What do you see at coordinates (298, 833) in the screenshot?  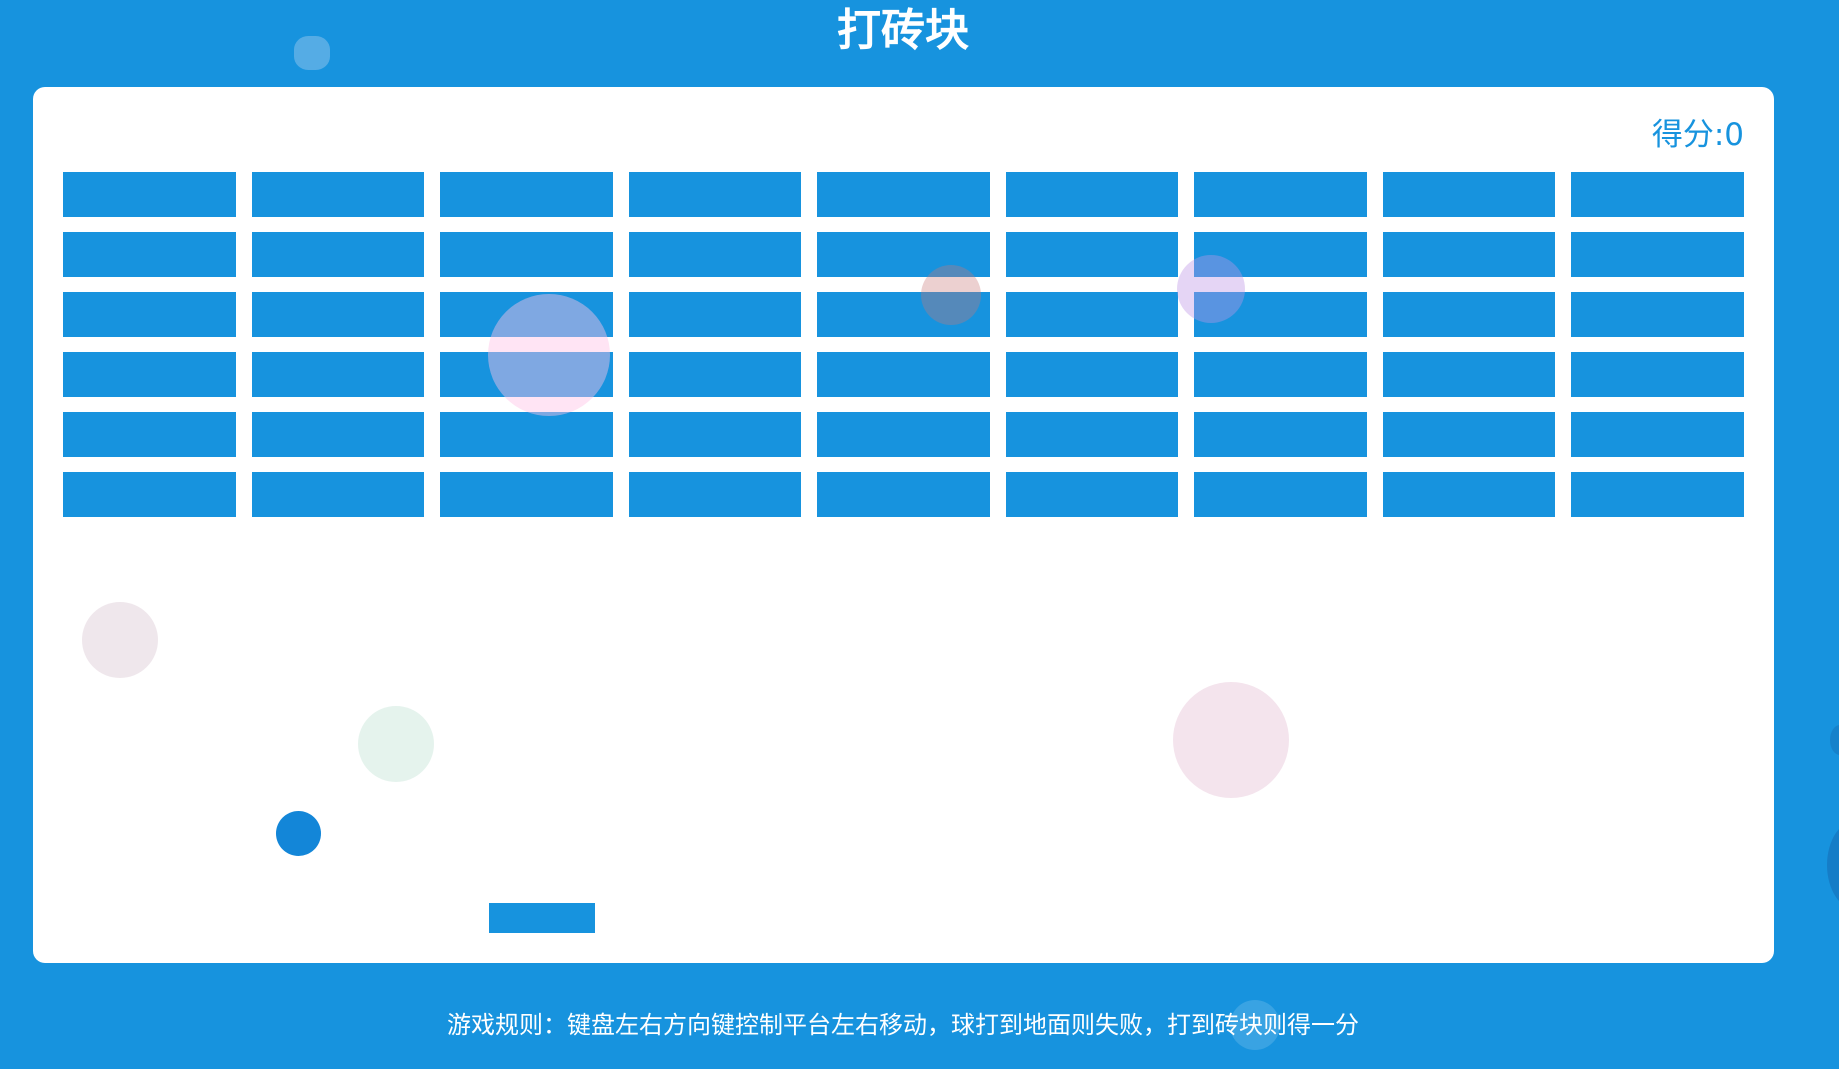 I see `ball` at bounding box center [298, 833].